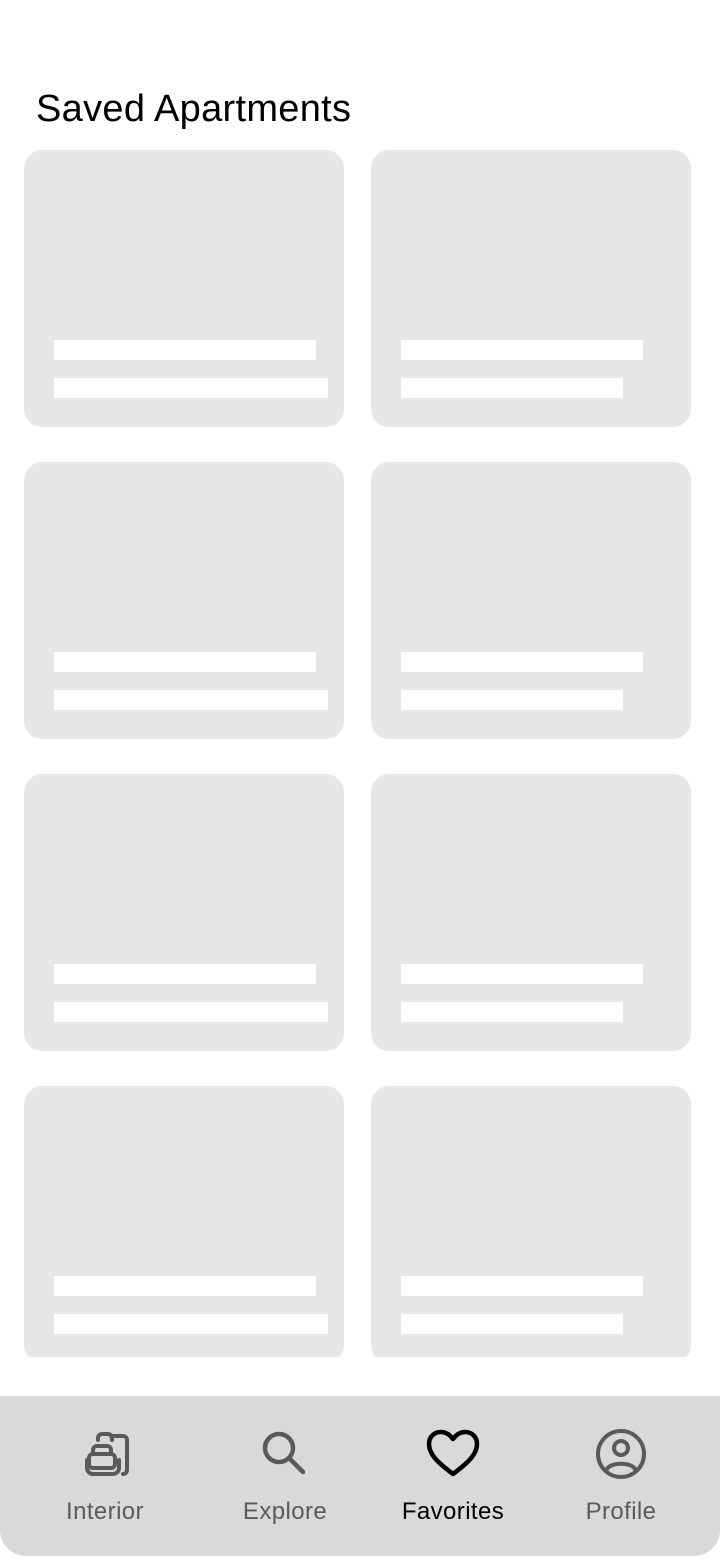 The height and width of the screenshot is (1560, 720). I want to click on nav-item-explore: Explore, so click(285, 1479).